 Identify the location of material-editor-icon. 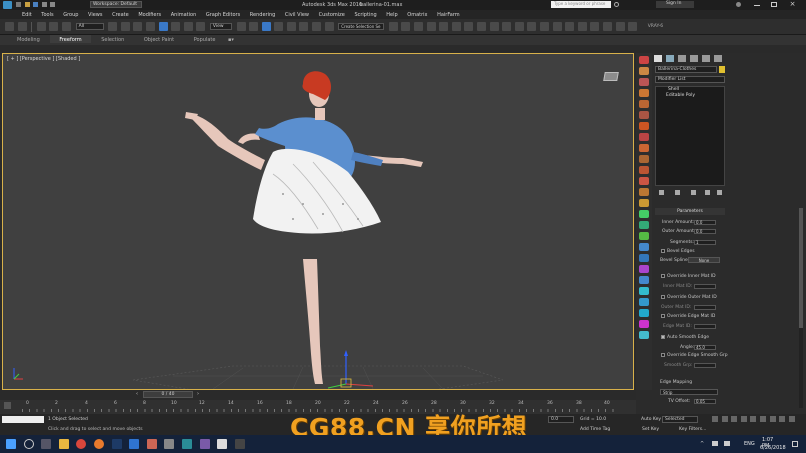
(469, 26).